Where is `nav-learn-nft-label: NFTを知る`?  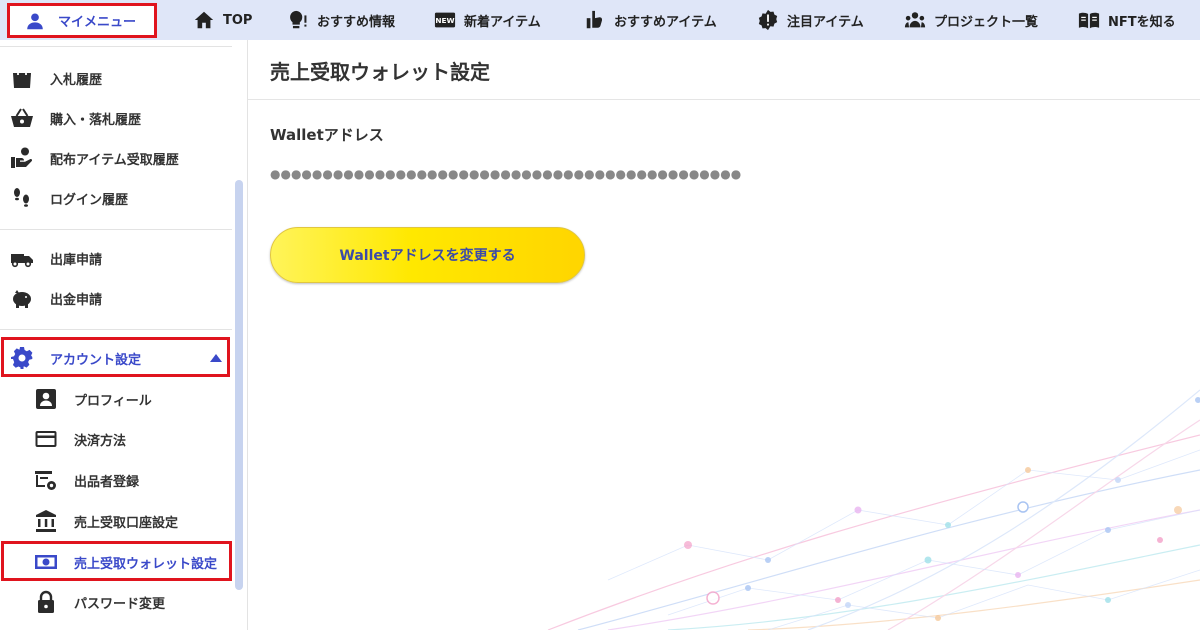 nav-learn-nft-label: NFTを知る is located at coordinates (1142, 22).